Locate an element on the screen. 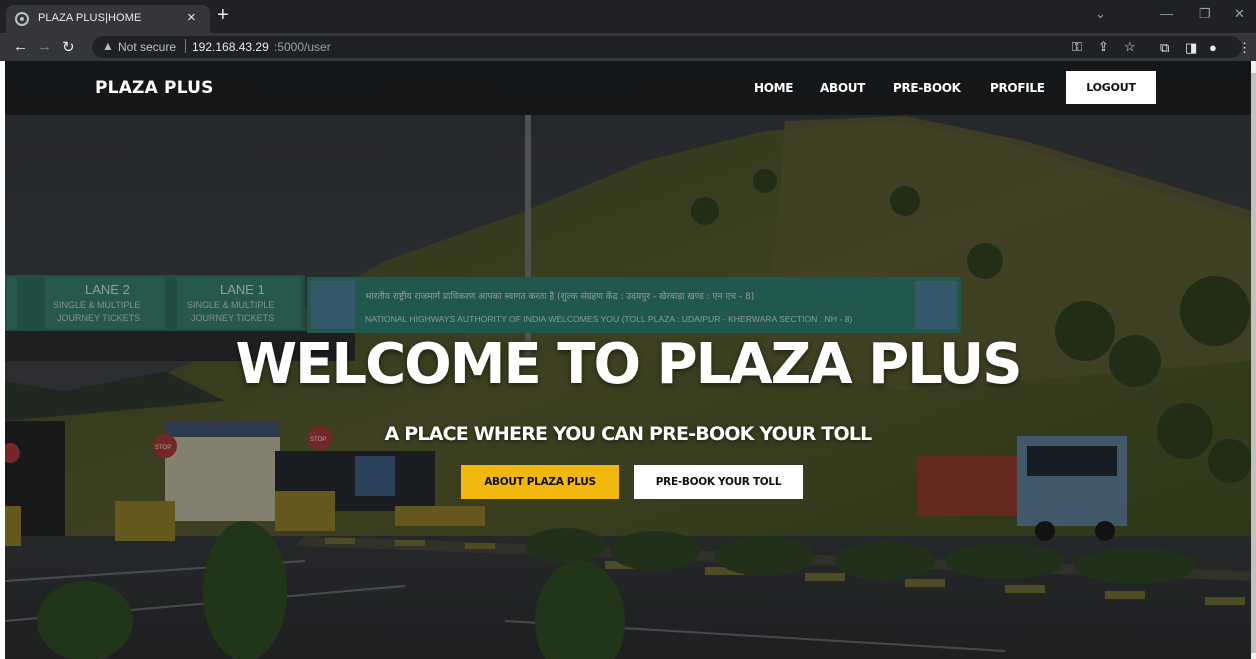  browser-tab: PLAZA PLUS|HOME × is located at coordinates (108, 19).